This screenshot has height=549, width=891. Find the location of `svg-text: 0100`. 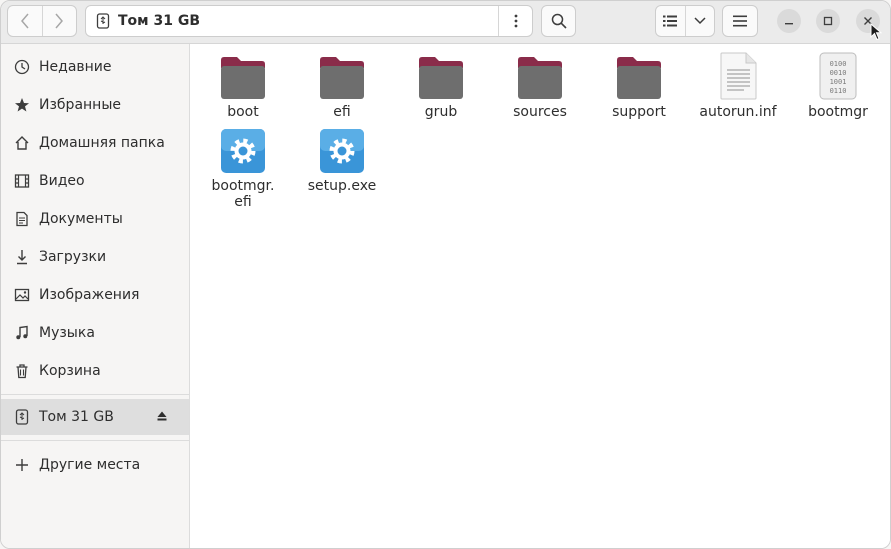

svg-text: 0100 is located at coordinates (838, 64).